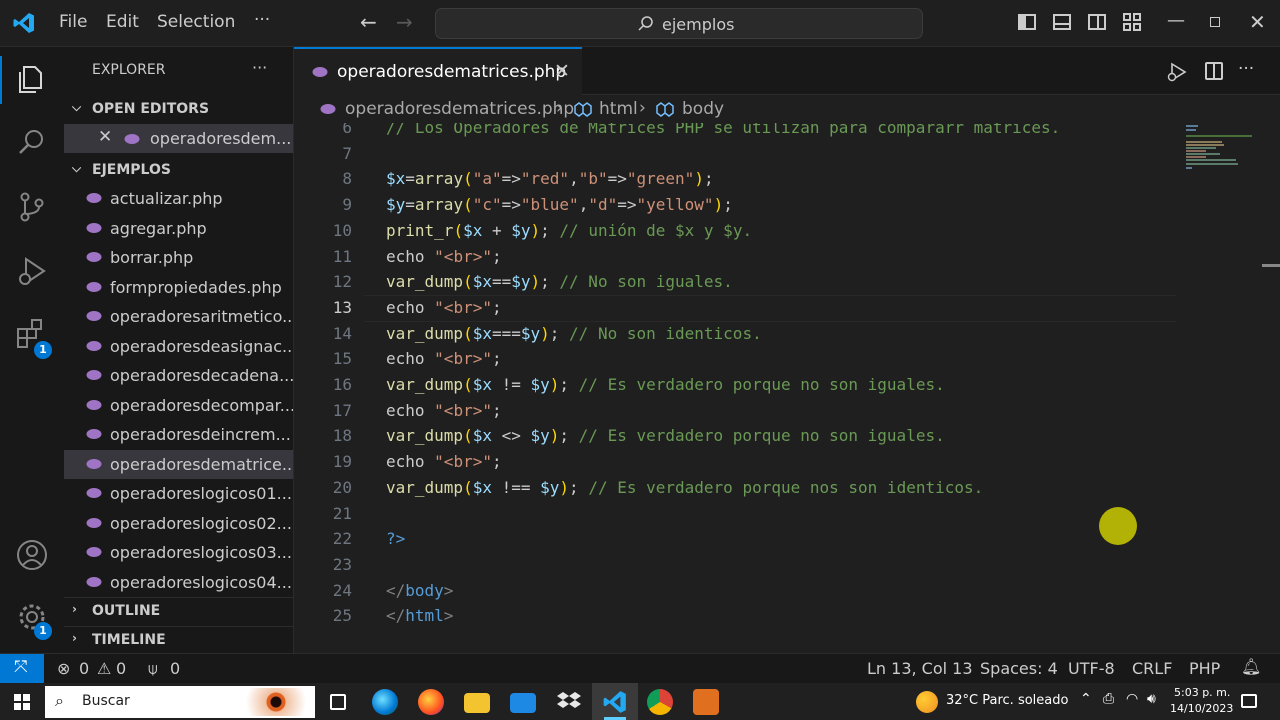 The height and width of the screenshot is (720, 1280). Describe the element at coordinates (338, 702) in the screenshot. I see `task-view-icon` at that location.